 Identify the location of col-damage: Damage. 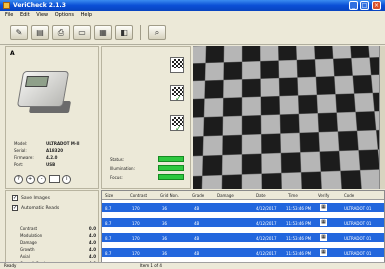
(225, 195).